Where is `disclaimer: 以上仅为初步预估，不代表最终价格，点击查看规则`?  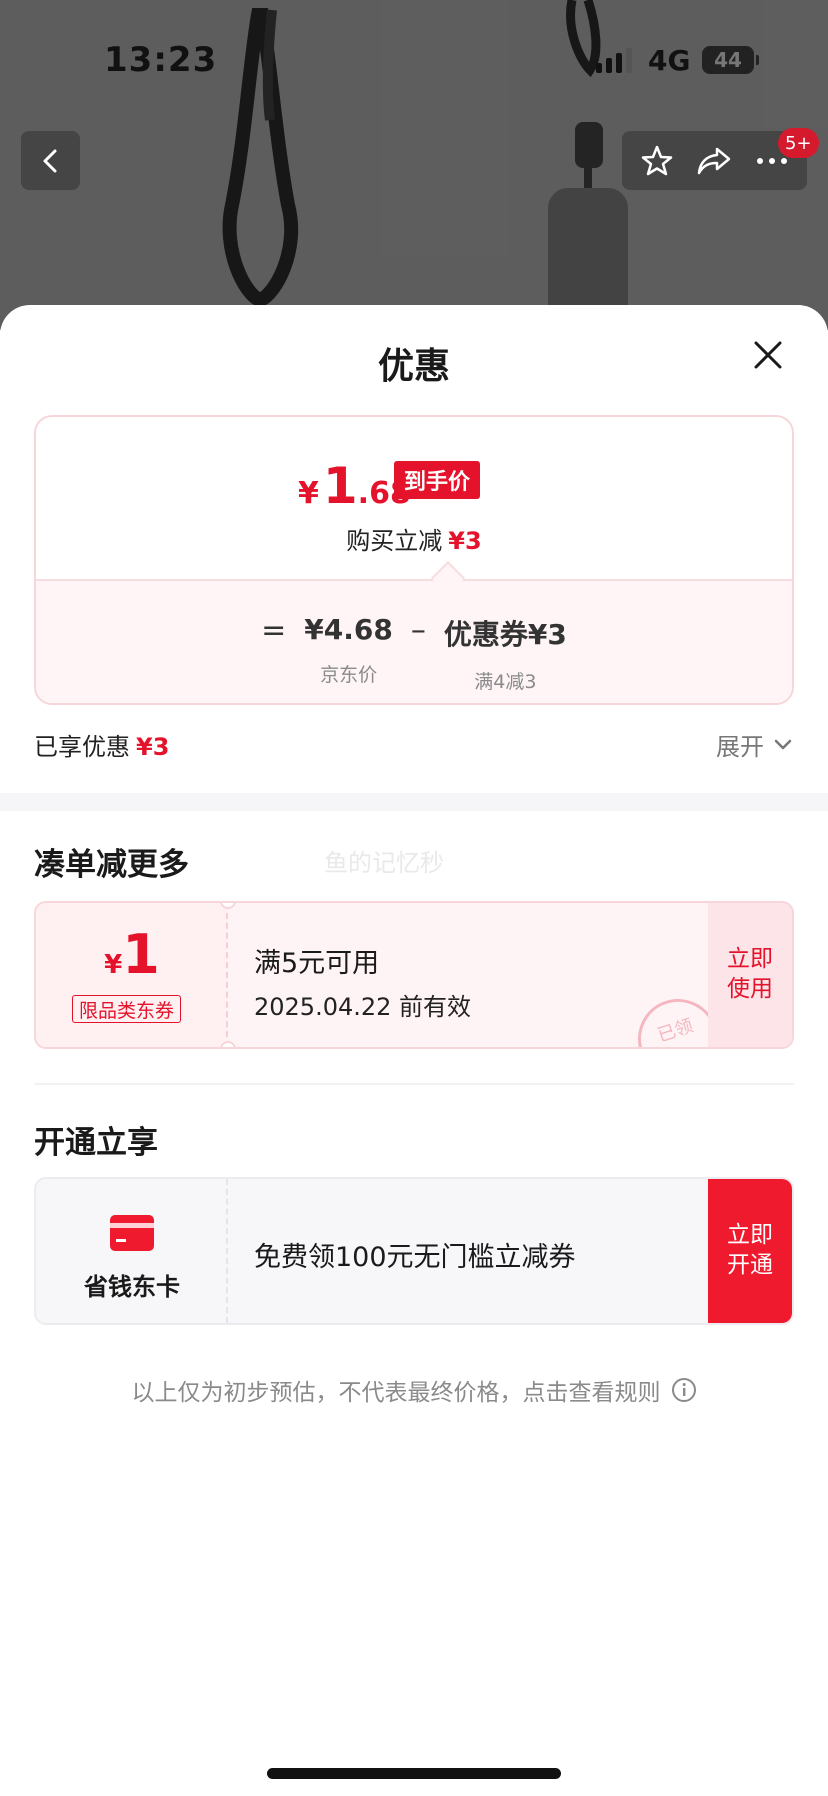 disclaimer: 以上仅为初步预估，不代表最终价格，点击查看规则 is located at coordinates (414, 1390).